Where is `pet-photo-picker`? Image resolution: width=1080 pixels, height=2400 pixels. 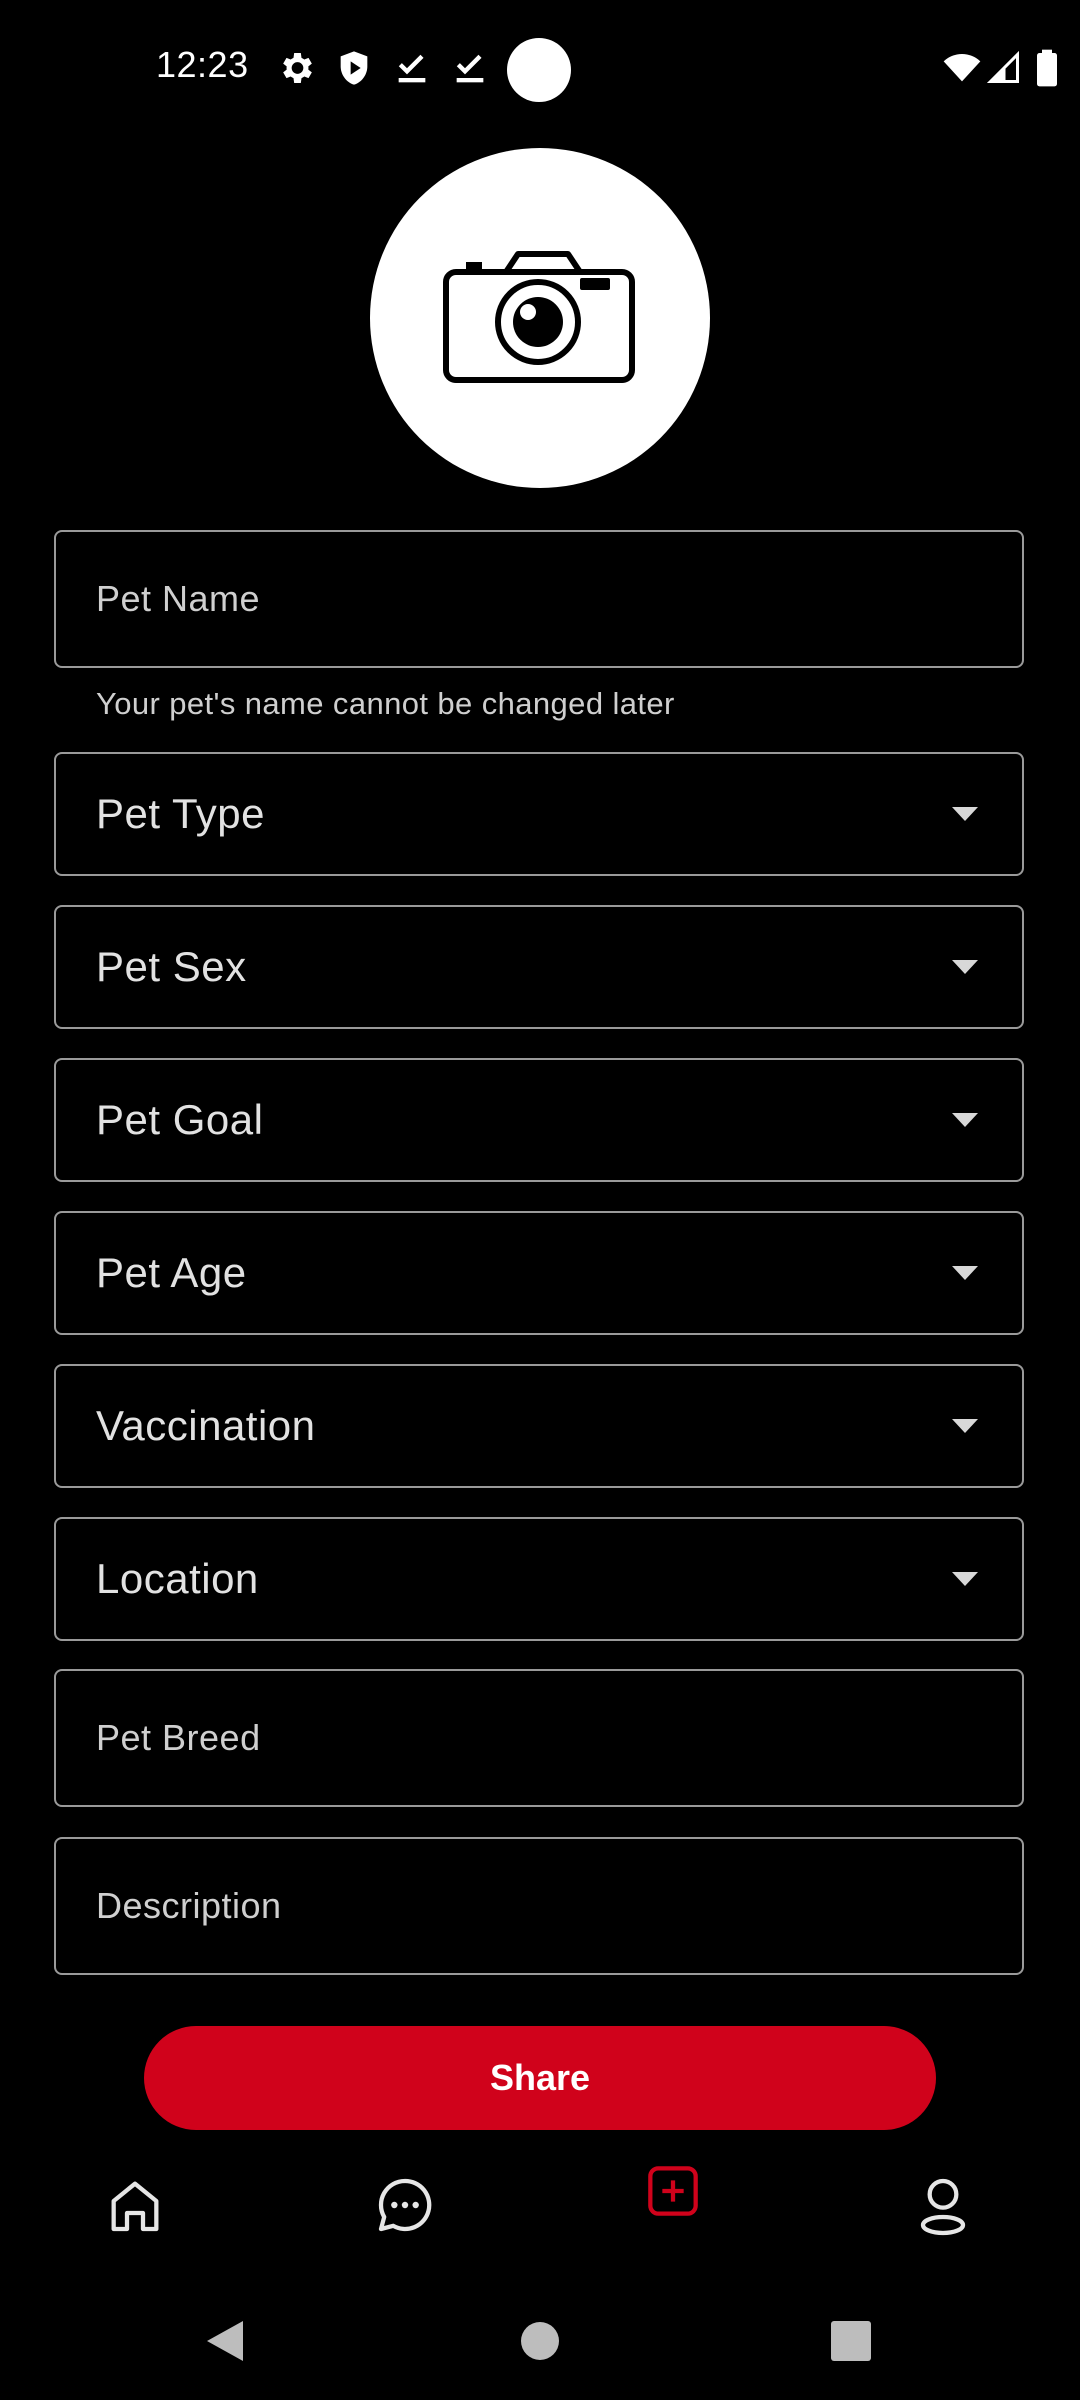
pet-photo-picker is located at coordinates (540, 318).